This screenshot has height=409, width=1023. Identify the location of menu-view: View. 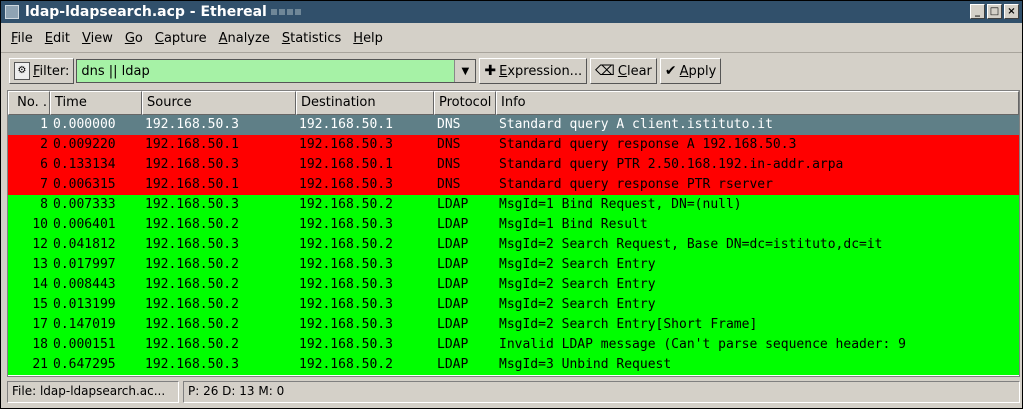
(97, 38).